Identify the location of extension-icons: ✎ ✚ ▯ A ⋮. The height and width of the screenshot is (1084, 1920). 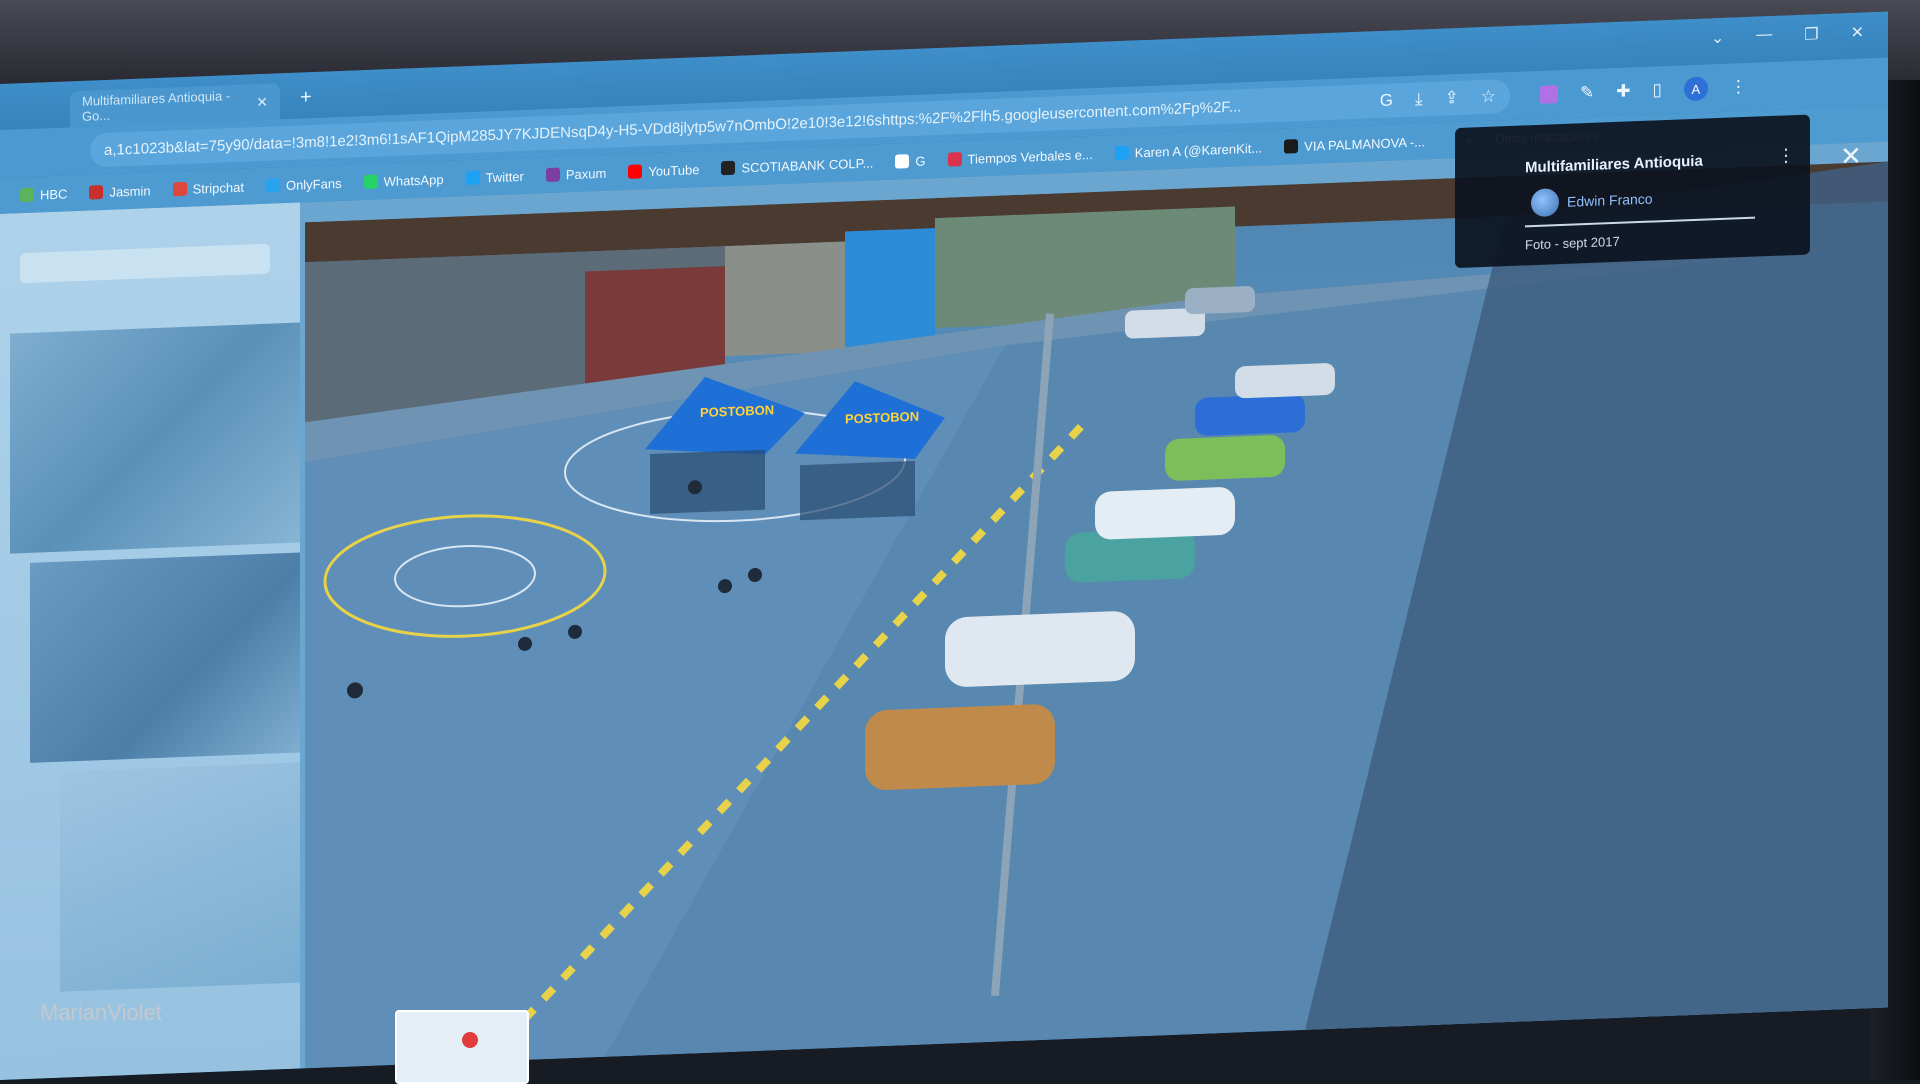
(1643, 91).